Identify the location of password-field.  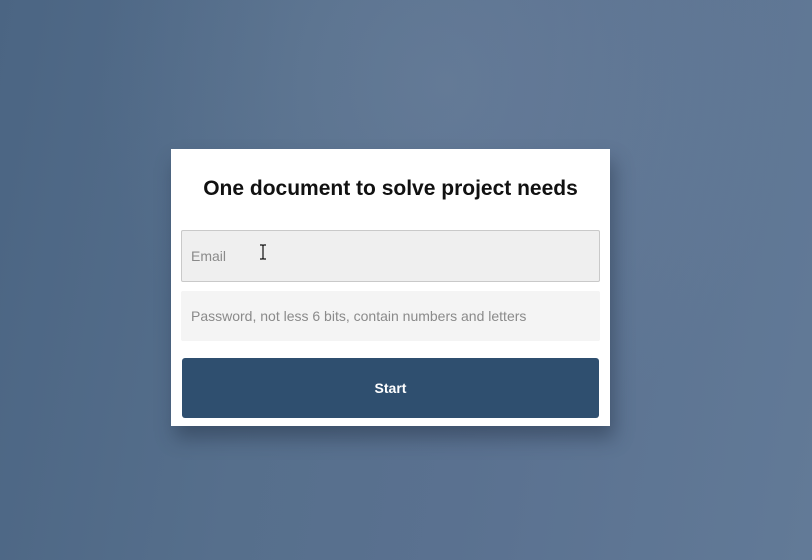
(390, 316).